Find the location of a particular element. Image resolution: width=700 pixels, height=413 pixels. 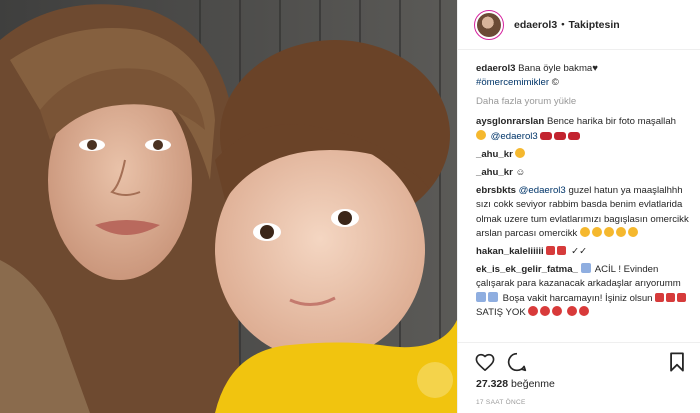

post-header: edaerol3 • Takiptesin is located at coordinates (579, 25).